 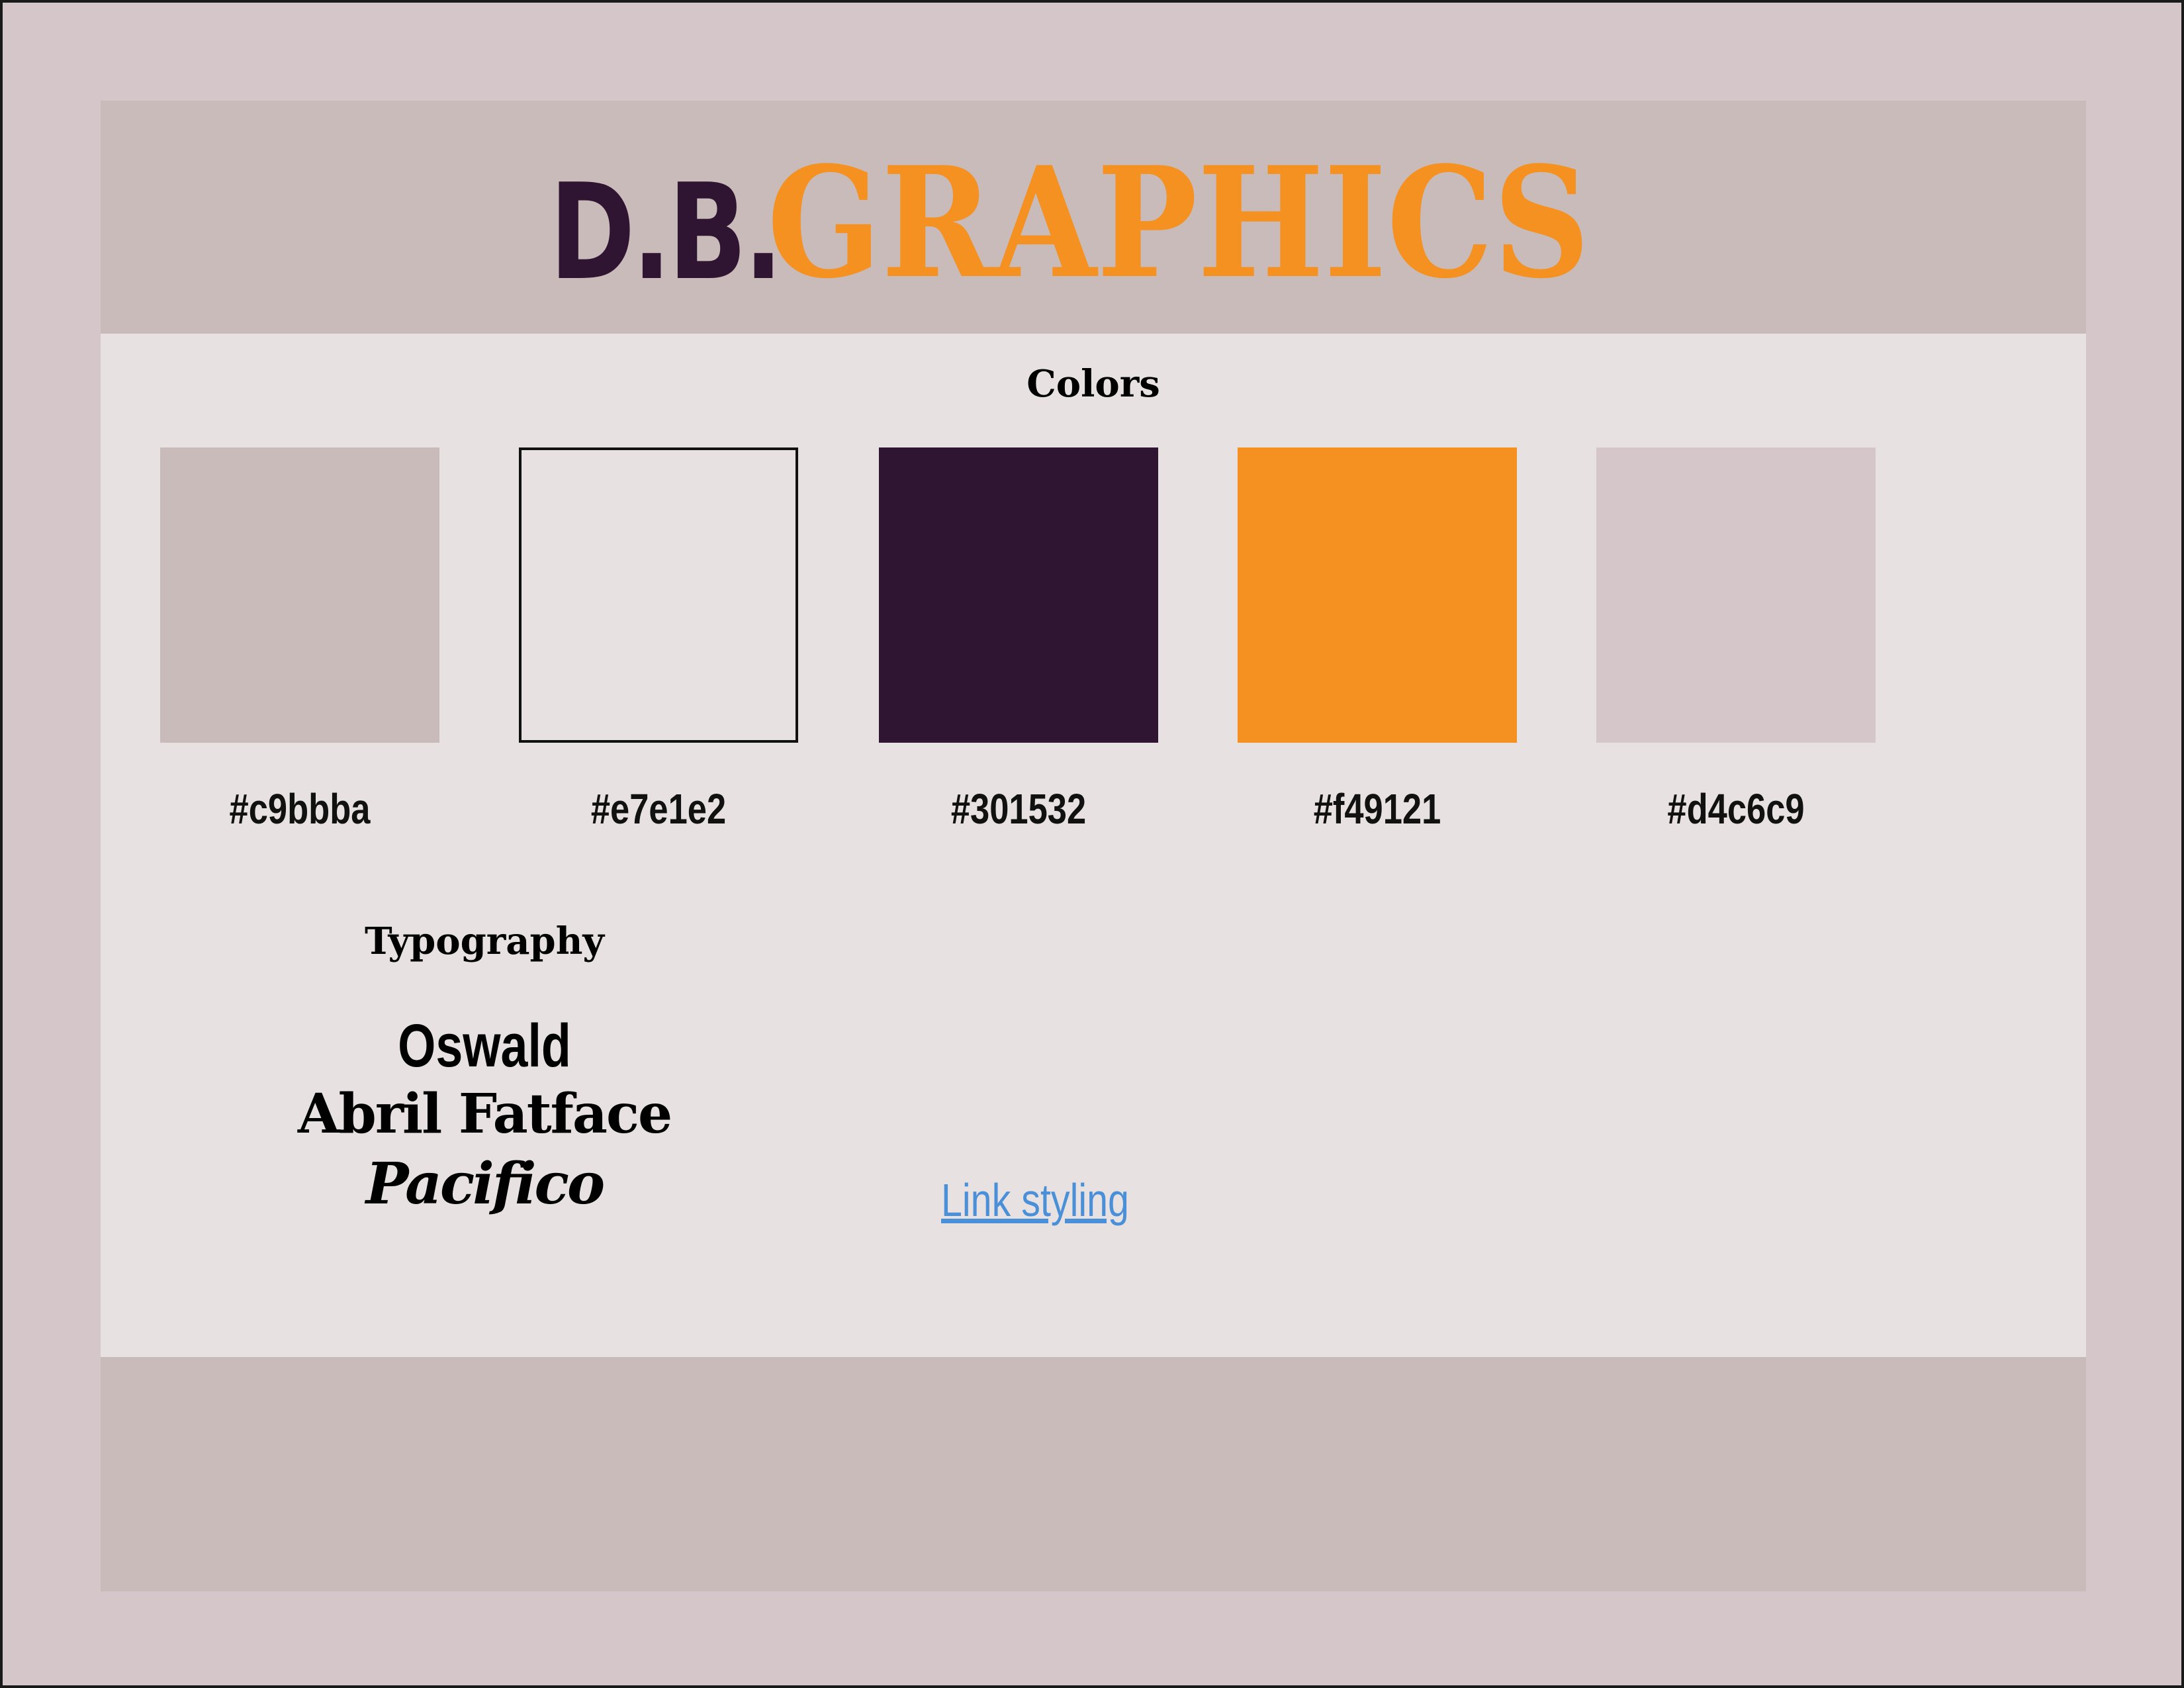 I want to click on logo-secondary-text: GRAPHICS, so click(x=1178, y=223).